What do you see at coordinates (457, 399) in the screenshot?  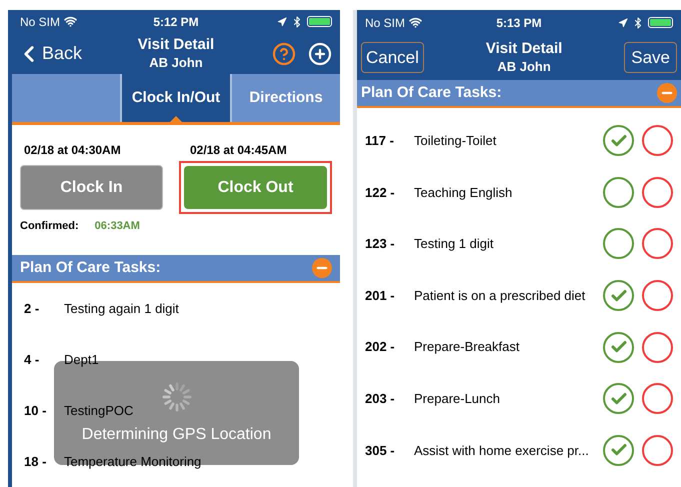 I see `task-name: Prepare-Lunch` at bounding box center [457, 399].